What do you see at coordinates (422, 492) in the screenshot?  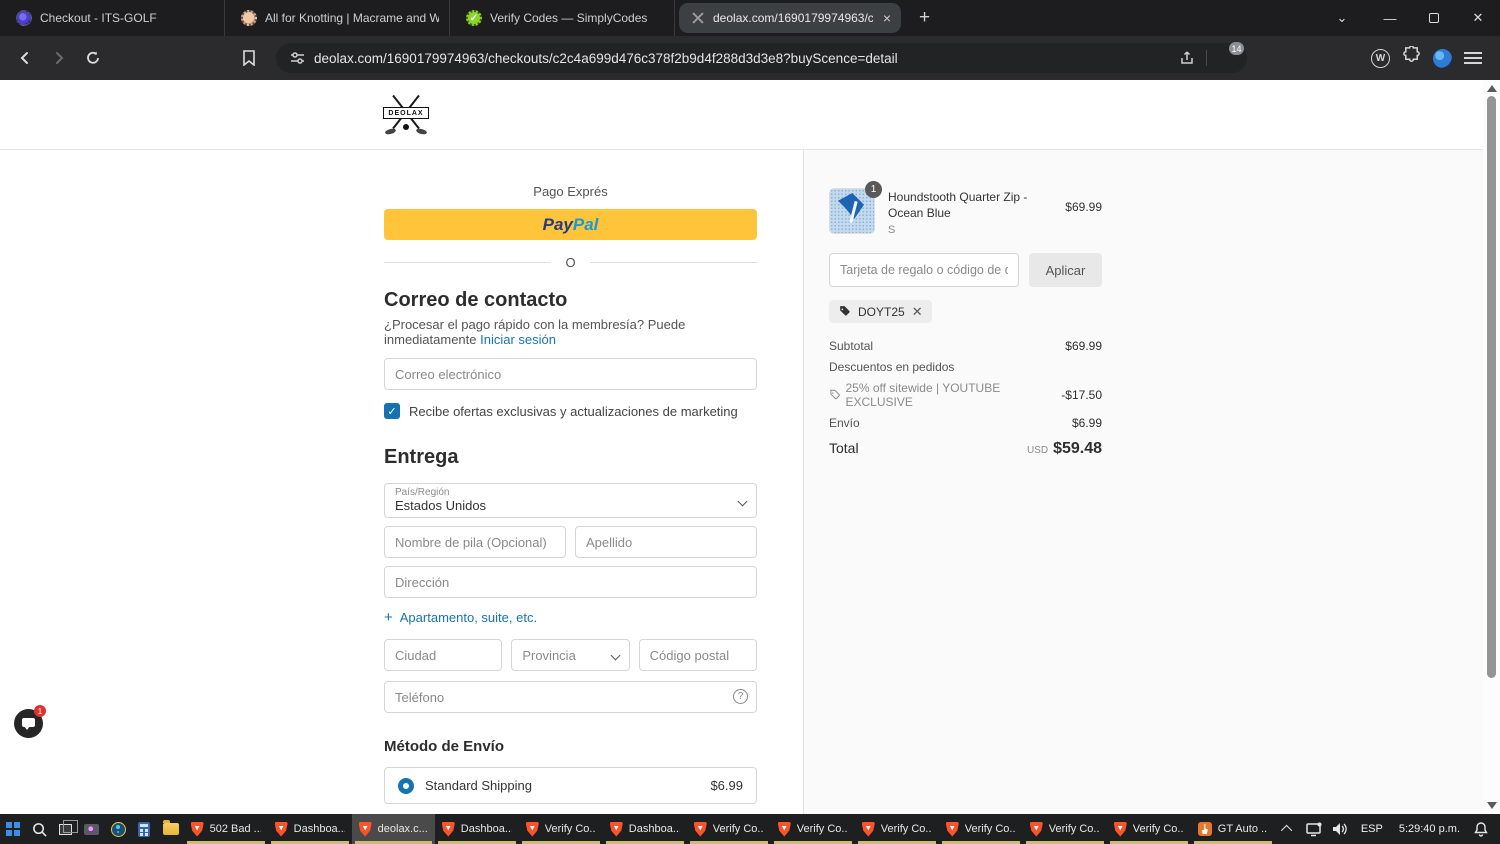 I see `country-label: País/Región` at bounding box center [422, 492].